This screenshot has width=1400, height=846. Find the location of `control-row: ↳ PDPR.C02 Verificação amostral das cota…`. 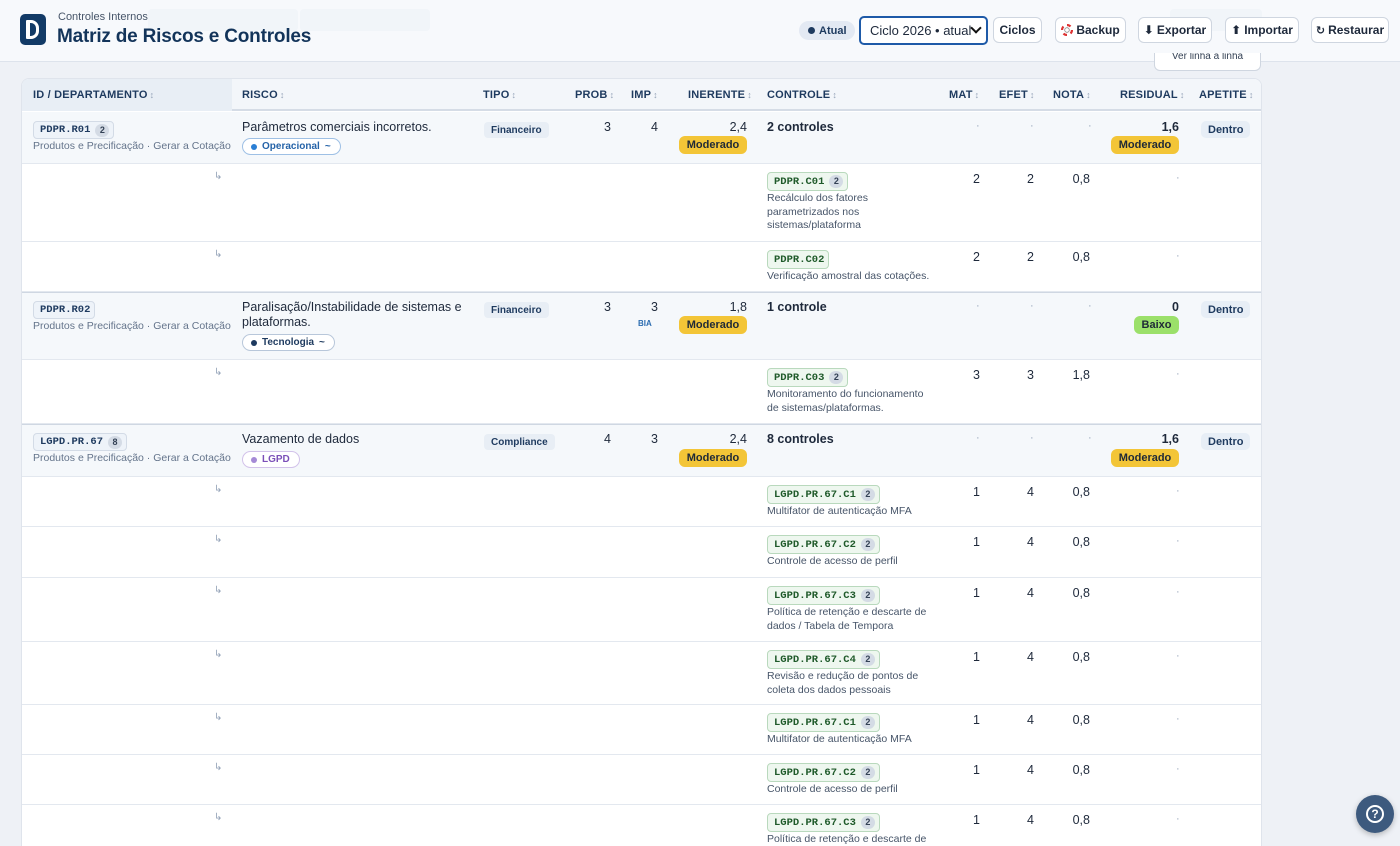

control-row: ↳ PDPR.C02 Verificação amostral das cota… is located at coordinates (641, 267).